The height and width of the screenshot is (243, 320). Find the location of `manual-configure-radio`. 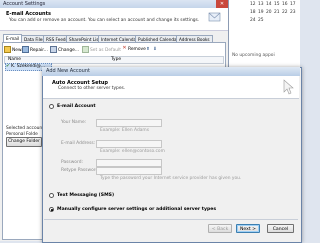

manual-configure-radio is located at coordinates (51, 209).